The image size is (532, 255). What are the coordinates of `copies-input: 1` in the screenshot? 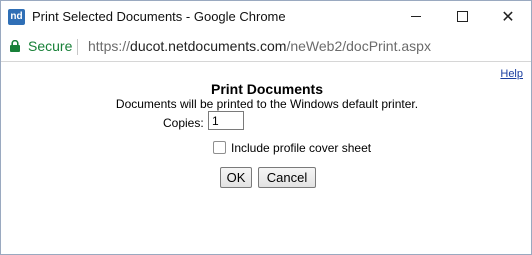 It's located at (226, 120).